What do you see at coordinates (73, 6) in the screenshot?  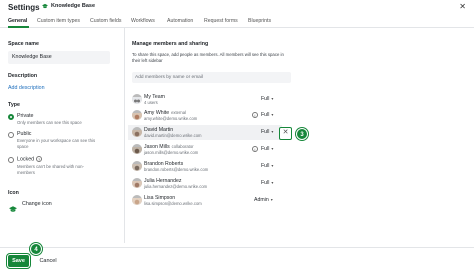 I see `space-badge-name: Knowledge Base` at bounding box center [73, 6].